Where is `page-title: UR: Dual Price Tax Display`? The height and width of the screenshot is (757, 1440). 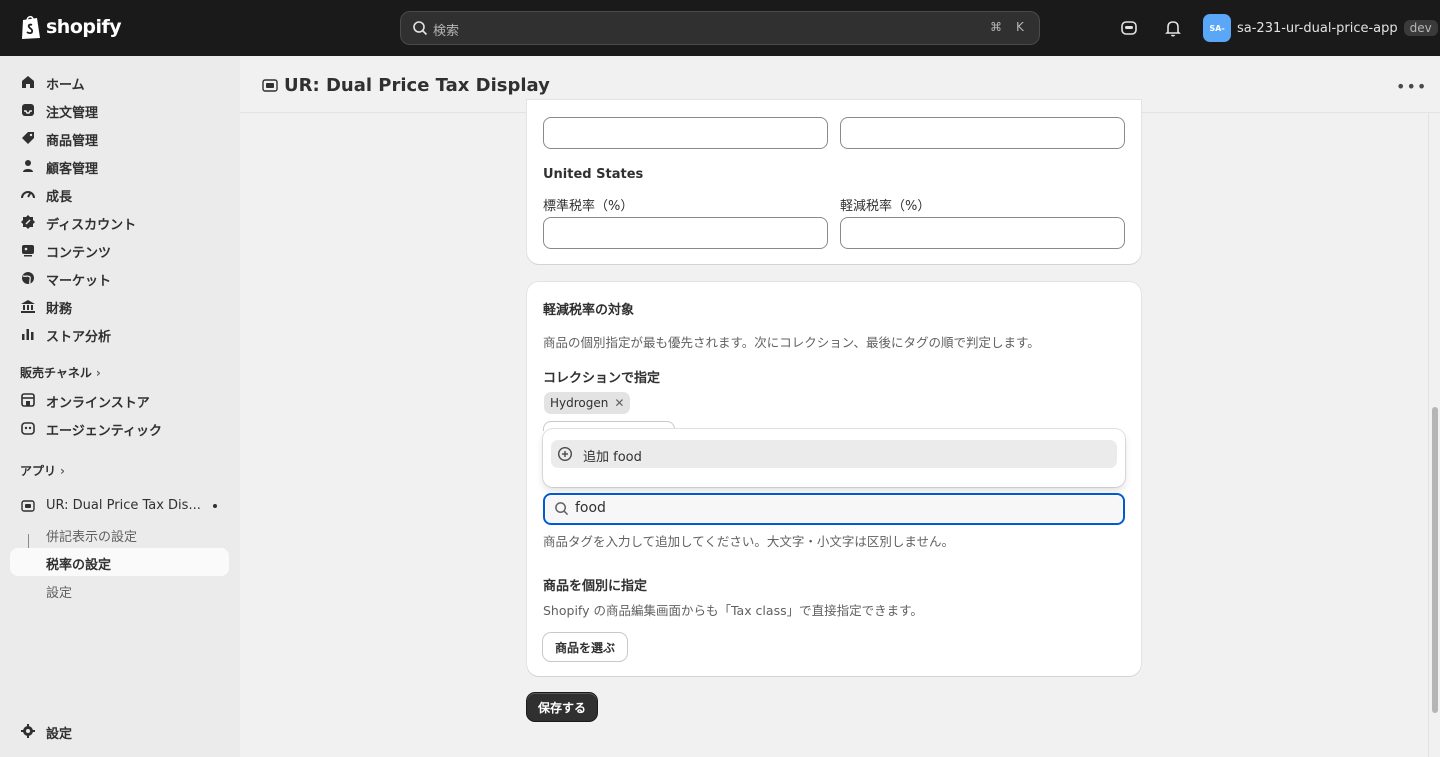
page-title: UR: Dual Price Tax Display is located at coordinates (417, 85).